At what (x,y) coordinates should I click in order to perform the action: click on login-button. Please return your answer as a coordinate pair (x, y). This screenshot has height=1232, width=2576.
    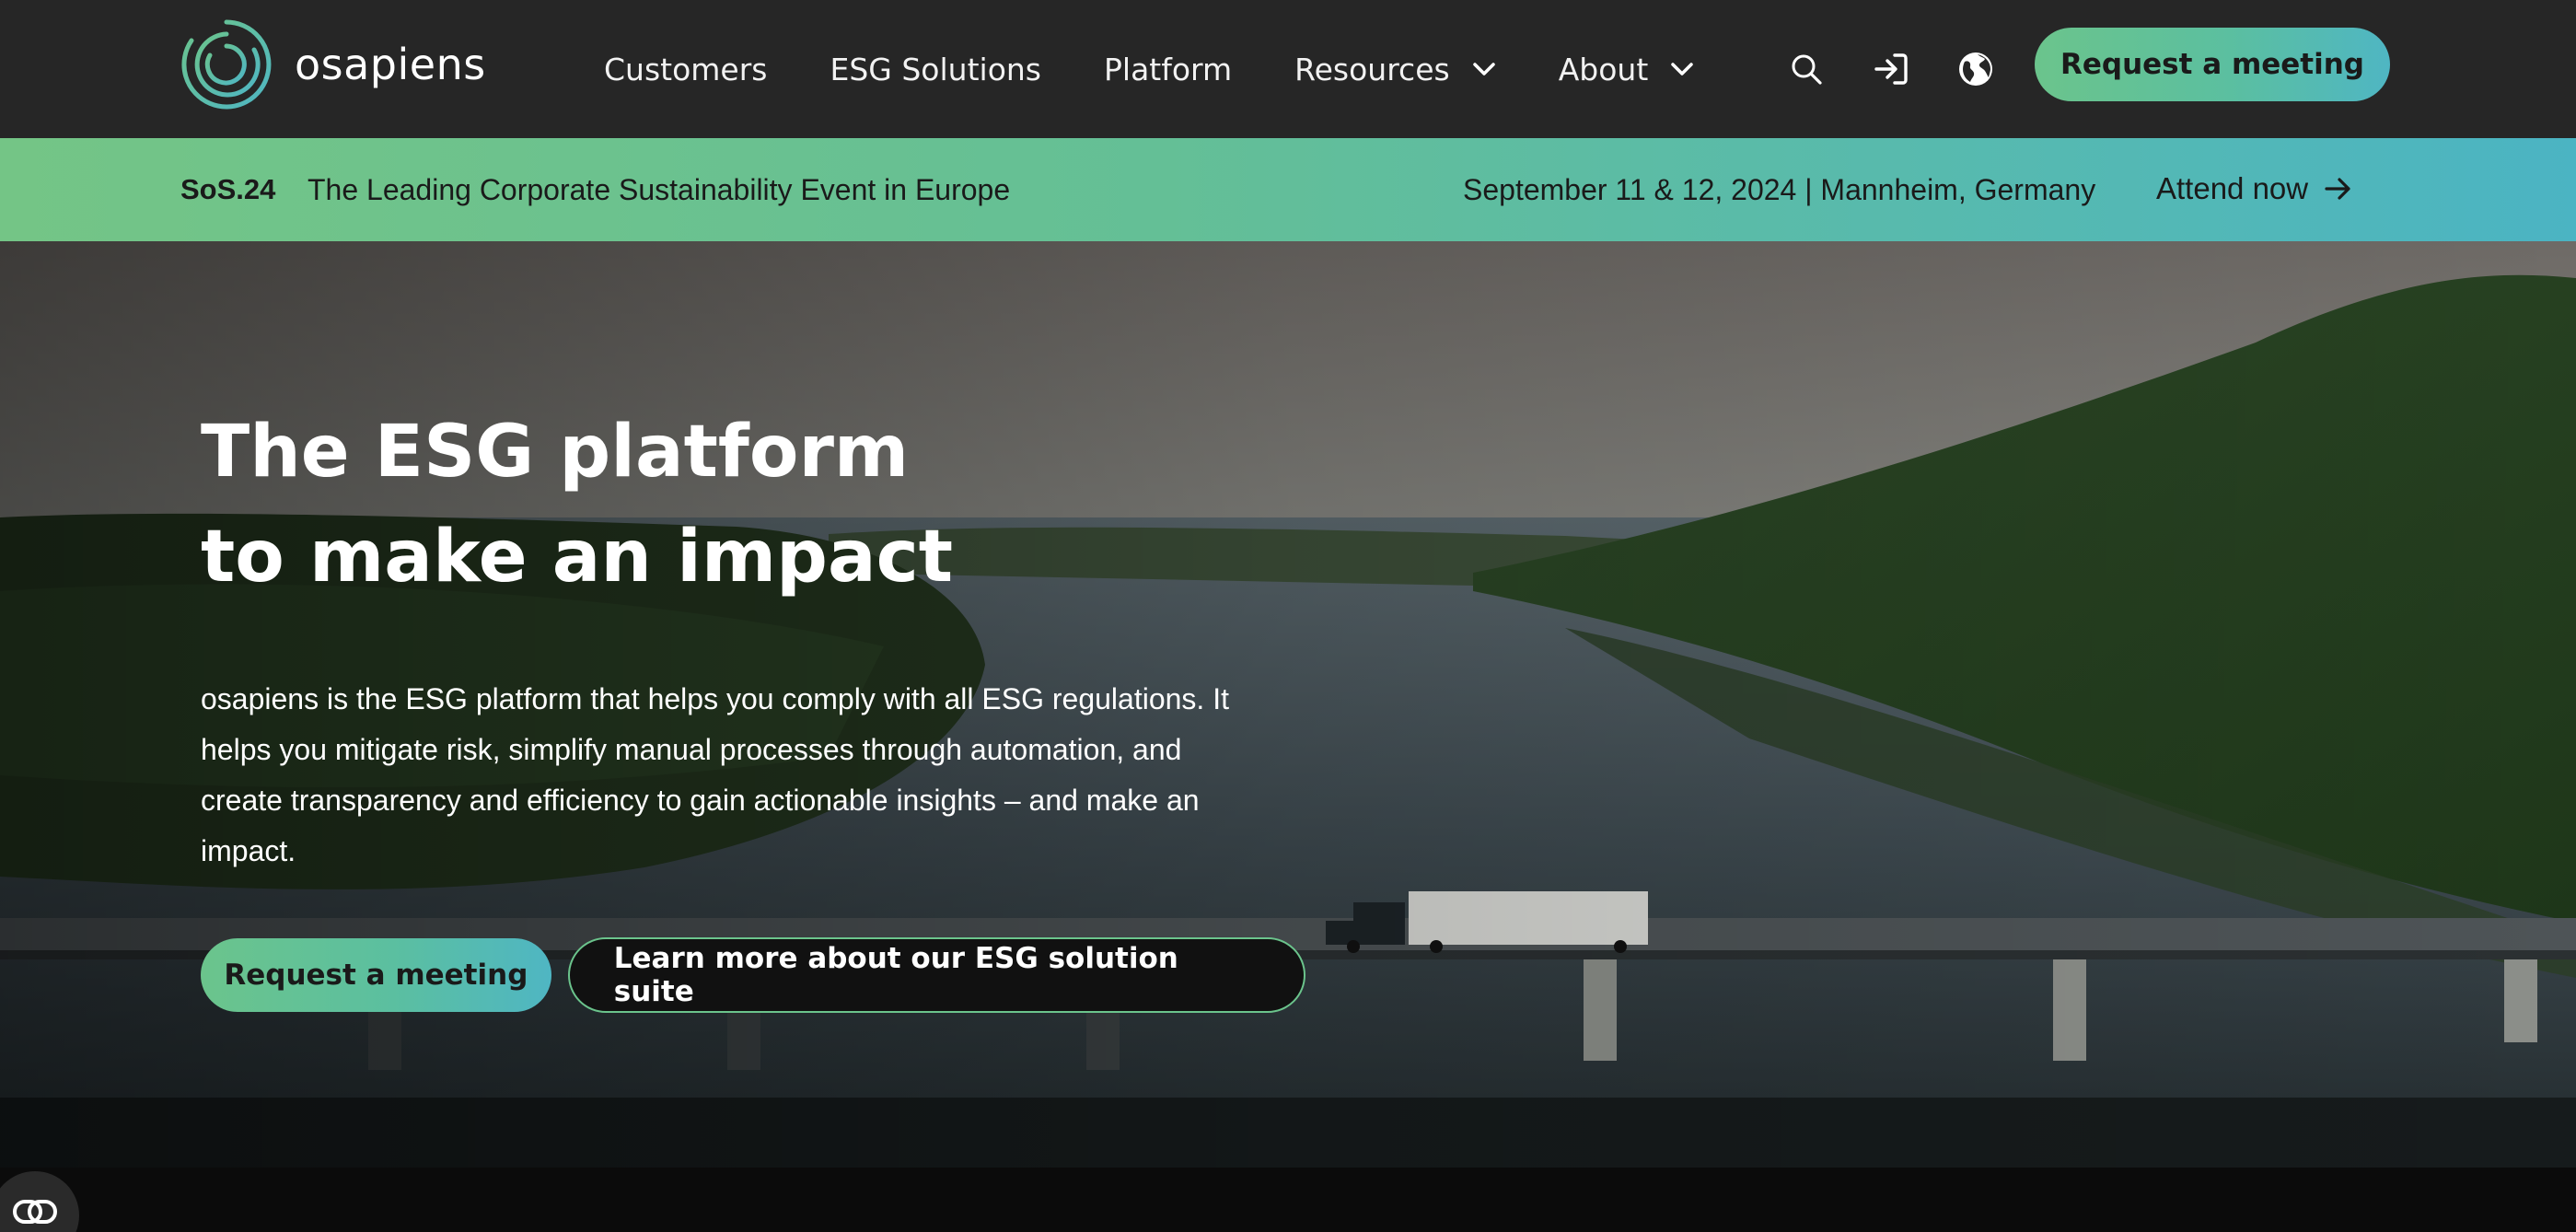
    Looking at the image, I should click on (1891, 69).